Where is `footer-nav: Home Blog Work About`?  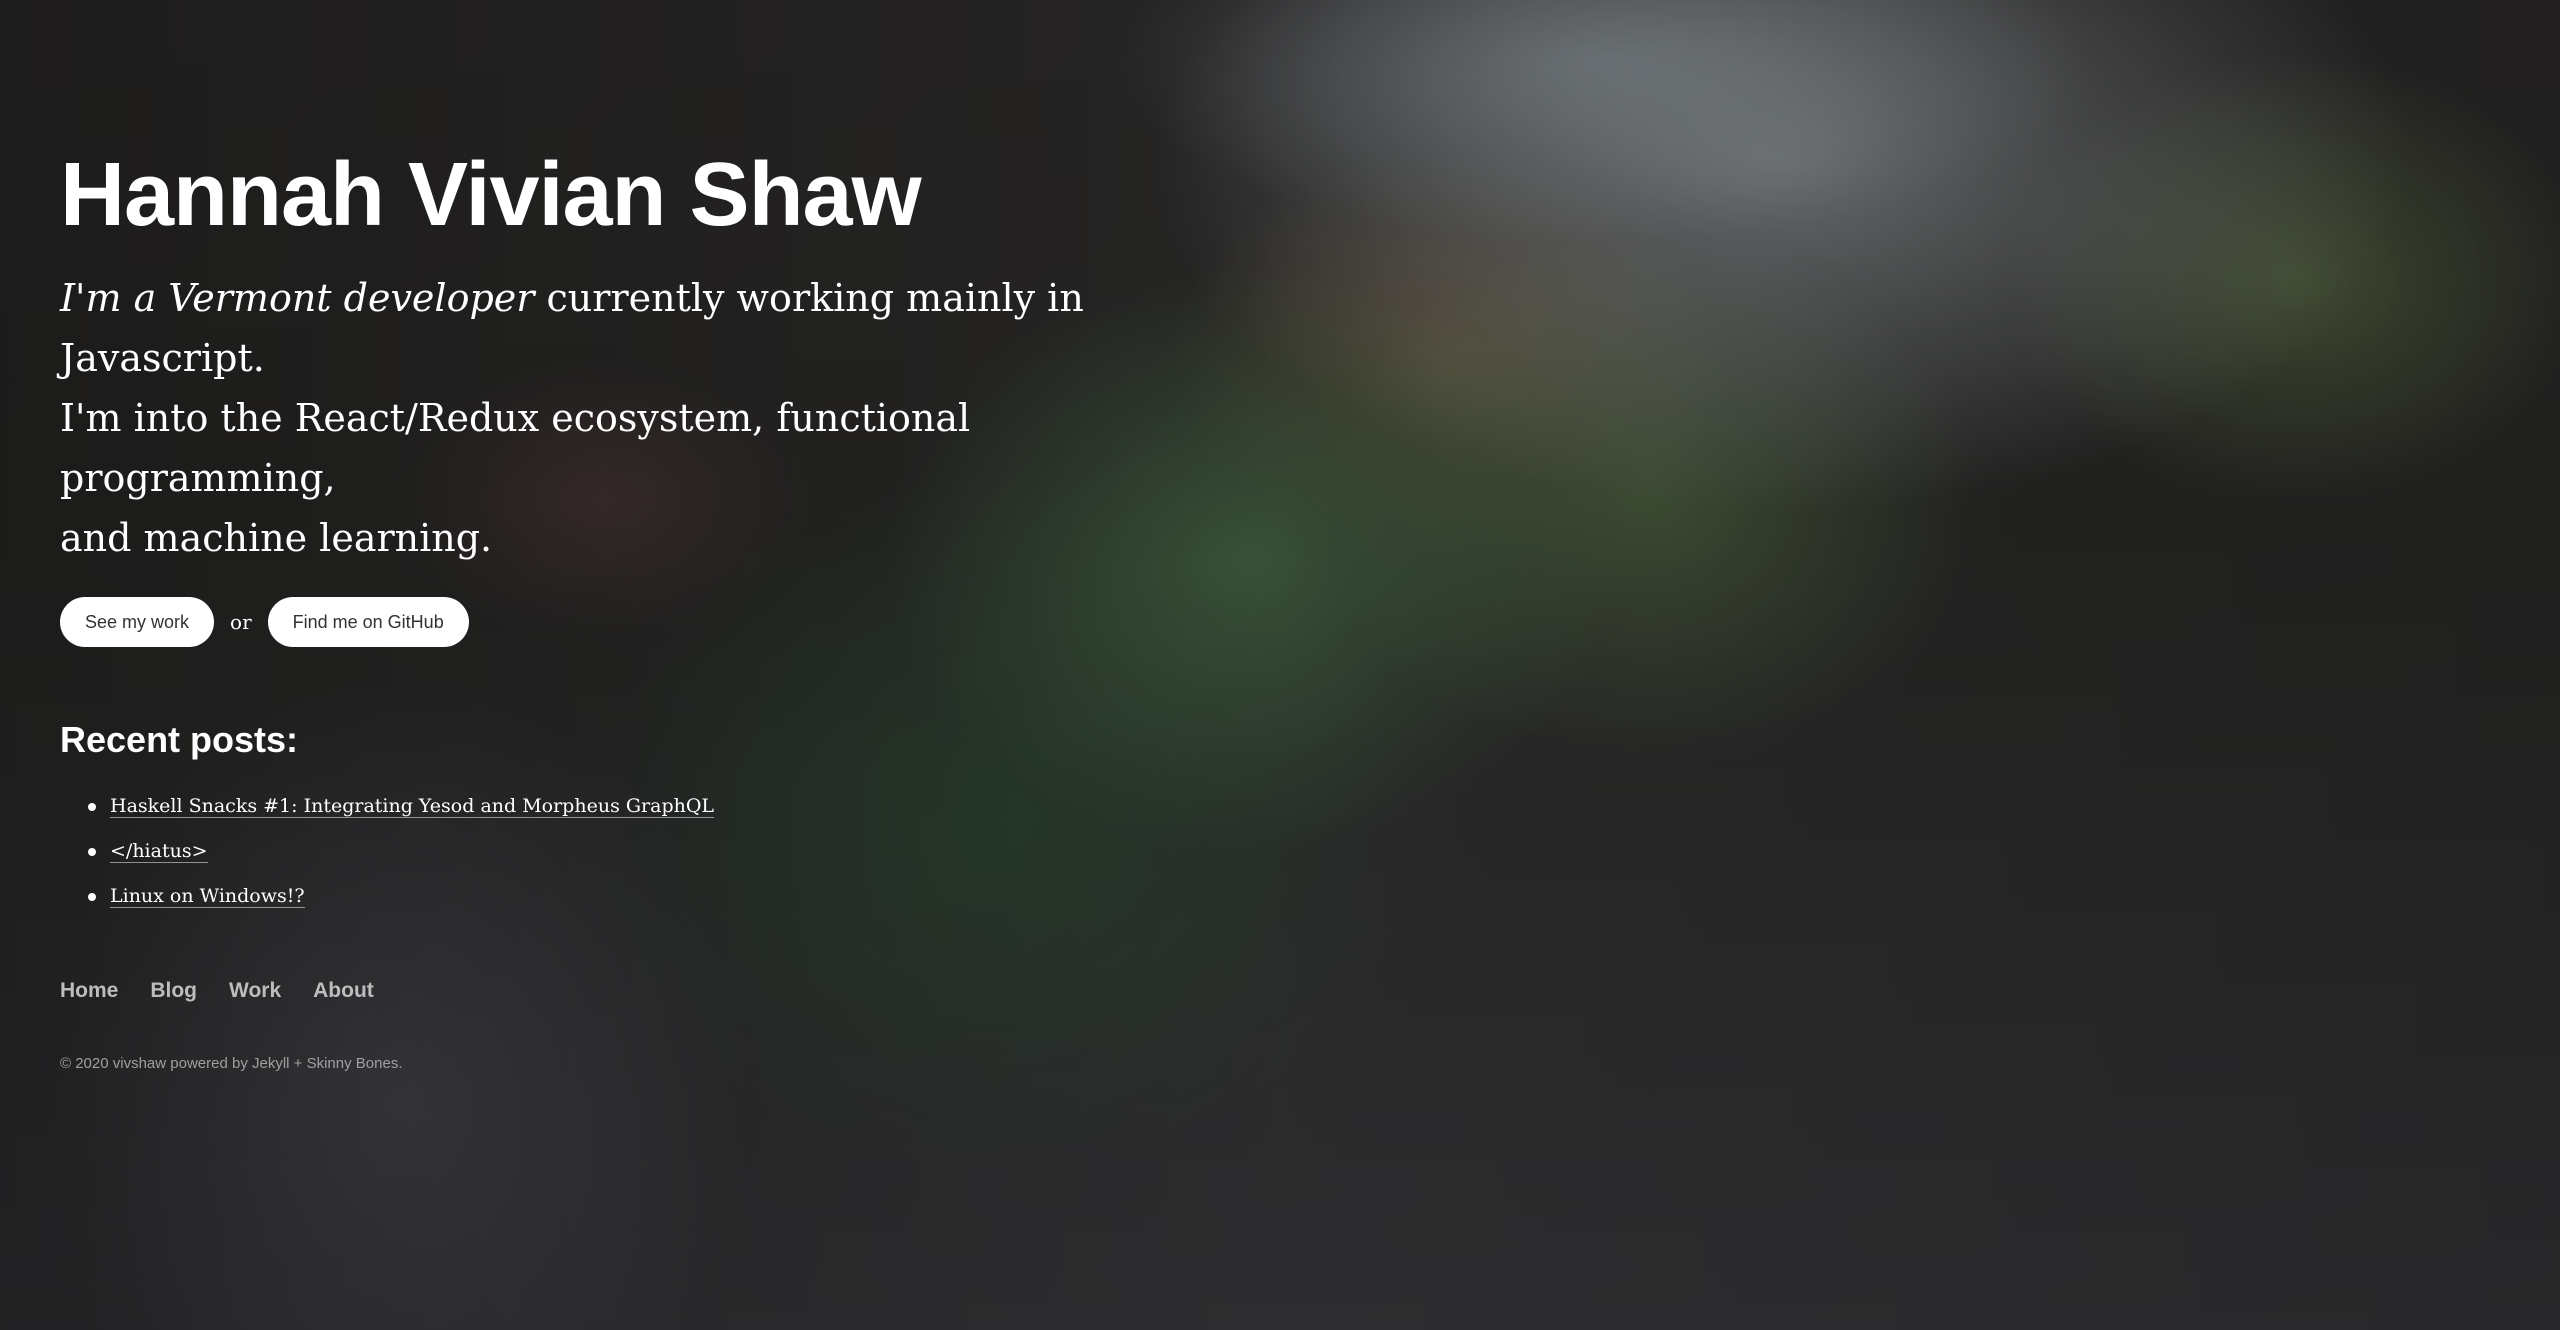 footer-nav: Home Blog Work About is located at coordinates (660, 991).